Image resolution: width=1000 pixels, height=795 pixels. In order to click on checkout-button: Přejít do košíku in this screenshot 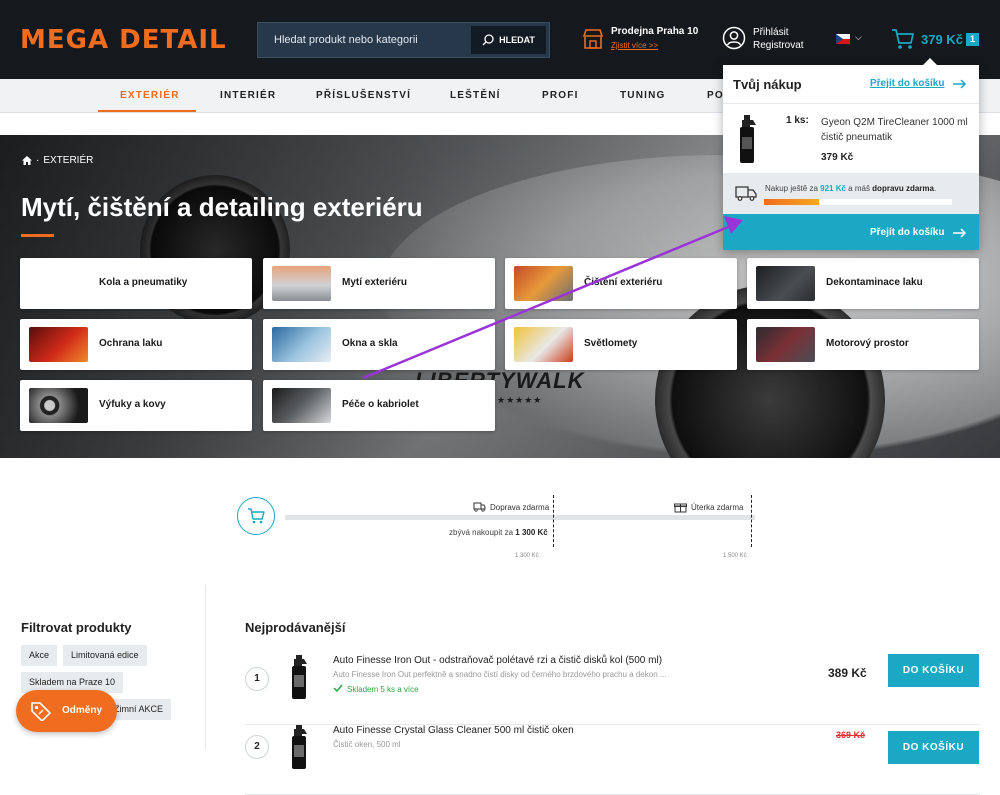, I will do `click(851, 232)`.